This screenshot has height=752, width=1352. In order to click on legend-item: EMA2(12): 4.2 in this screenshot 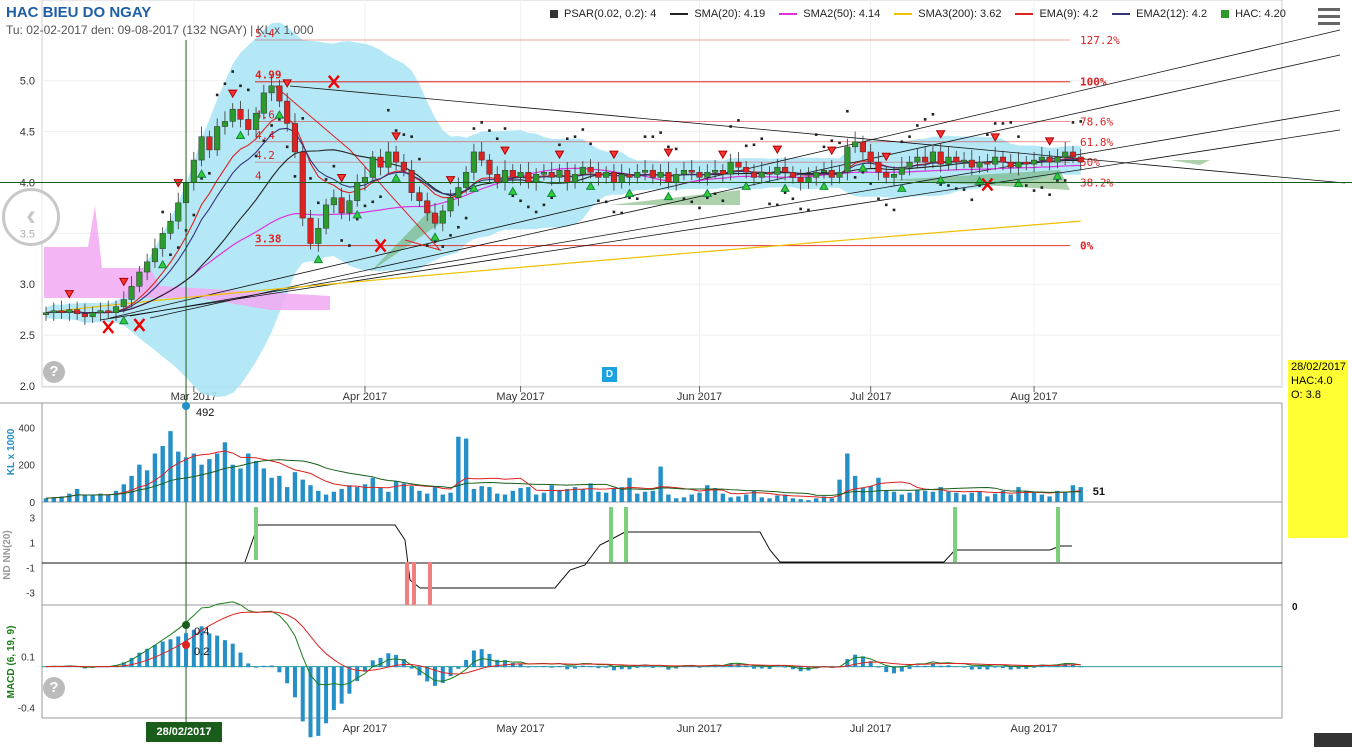, I will do `click(1159, 14)`.